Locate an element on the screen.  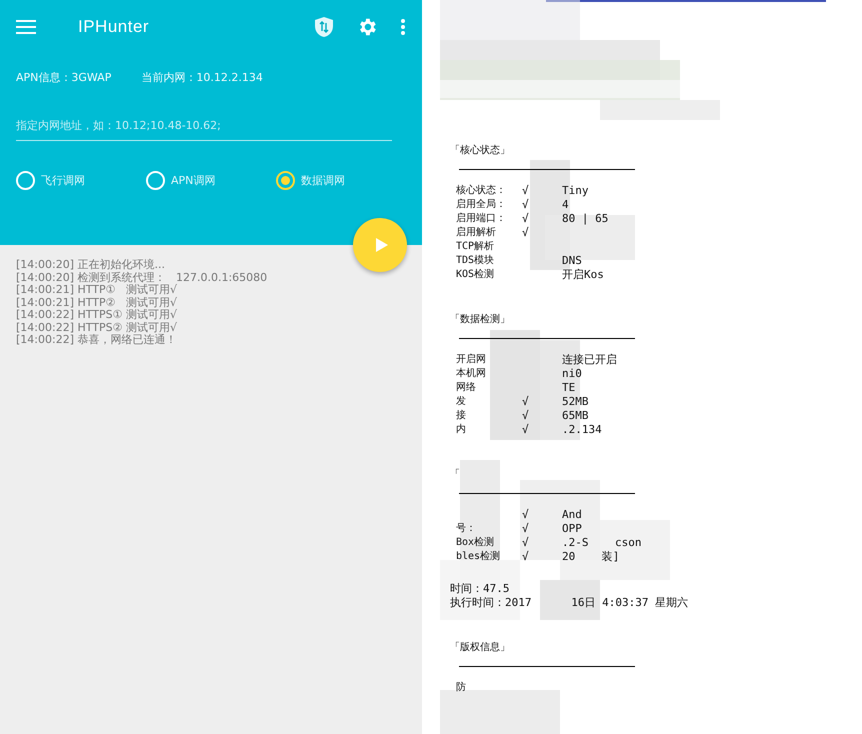
row-value: 20 装] is located at coordinates (591, 557).